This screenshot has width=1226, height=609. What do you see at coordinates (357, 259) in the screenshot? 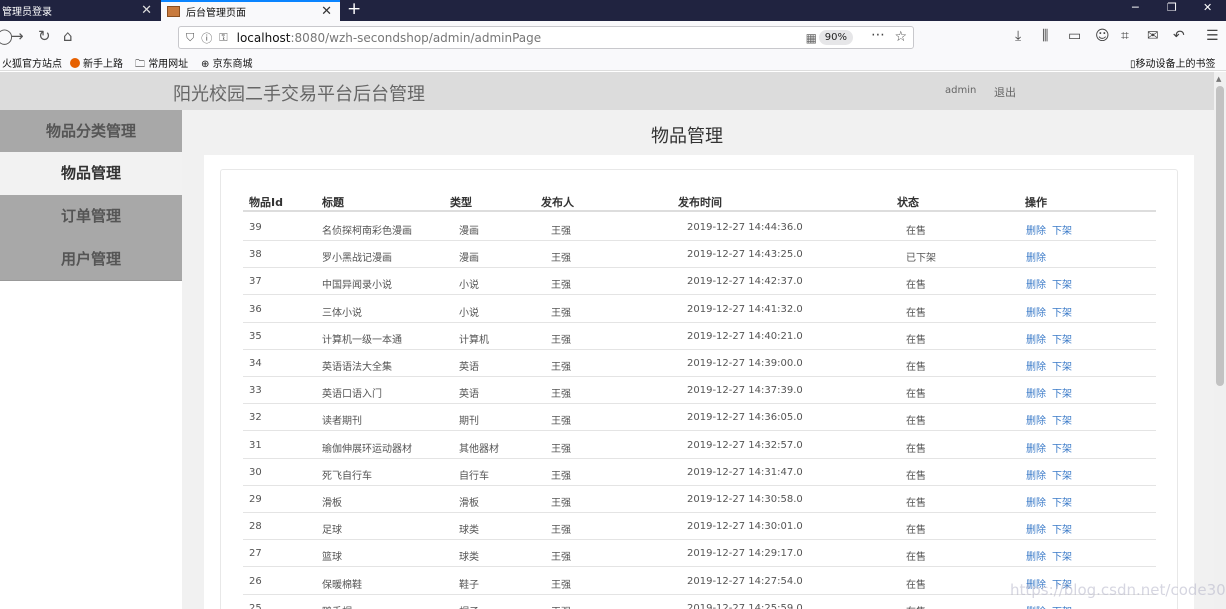
I see `cell-title: 罗小黑战记漫画` at bounding box center [357, 259].